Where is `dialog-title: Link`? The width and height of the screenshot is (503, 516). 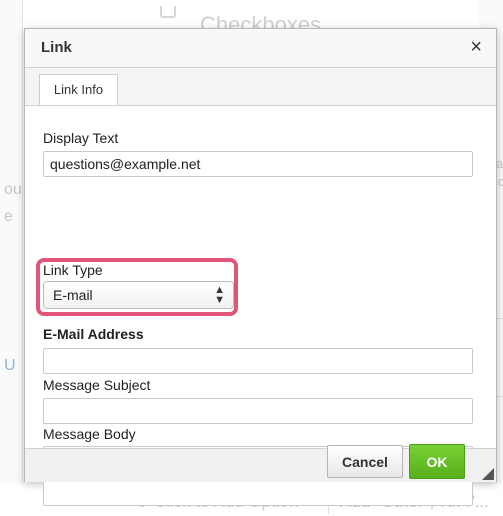
dialog-title: Link is located at coordinates (56, 47).